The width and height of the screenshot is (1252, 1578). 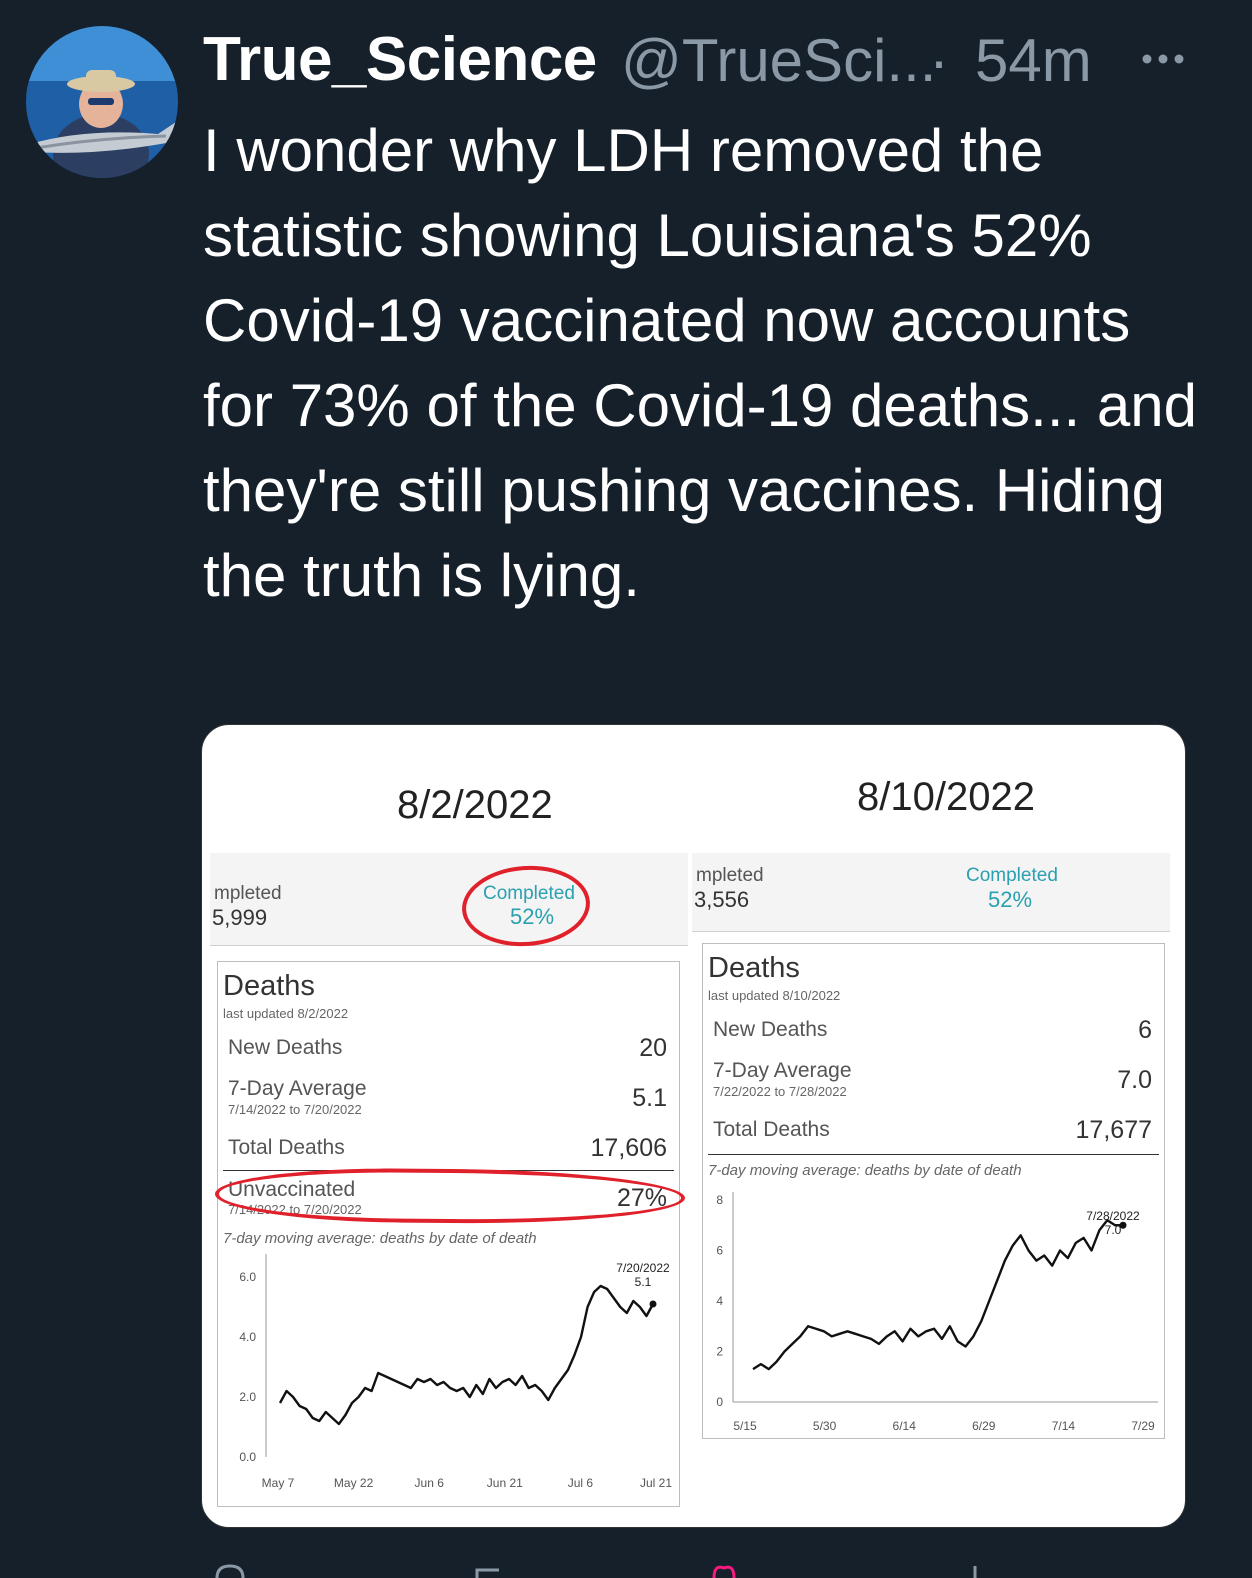 What do you see at coordinates (286, 1013) in the screenshot?
I see `left-last-updated: last updated 8/2/2022` at bounding box center [286, 1013].